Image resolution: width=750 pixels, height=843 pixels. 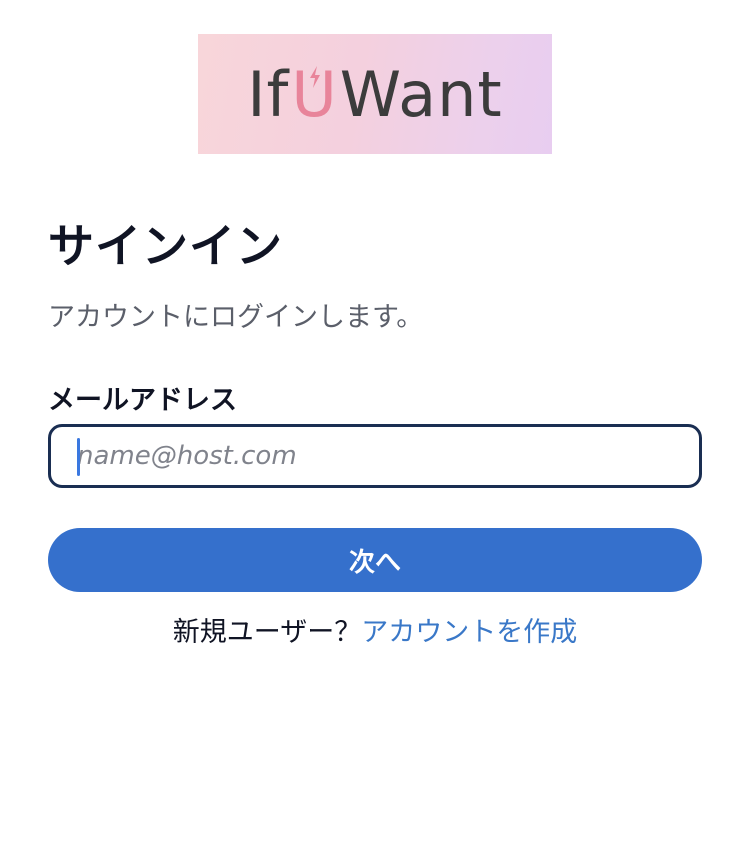 I want to click on email-input, so click(x=377, y=456).